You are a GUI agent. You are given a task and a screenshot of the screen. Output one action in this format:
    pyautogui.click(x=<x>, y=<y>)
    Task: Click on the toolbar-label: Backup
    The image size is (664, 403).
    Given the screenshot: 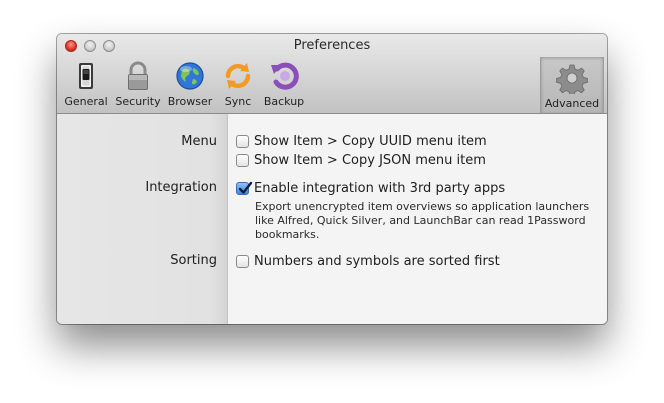 What is the action you would take?
    pyautogui.click(x=284, y=101)
    